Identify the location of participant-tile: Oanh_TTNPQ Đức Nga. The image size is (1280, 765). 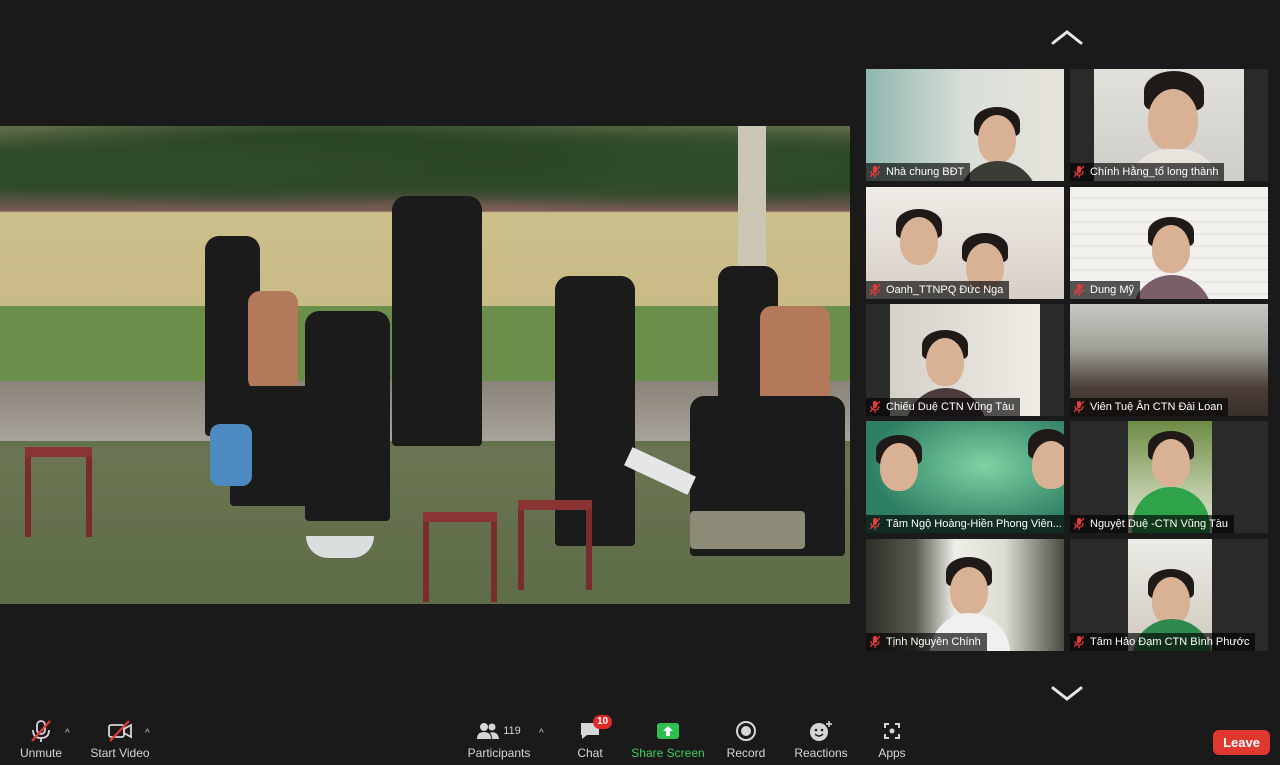
(965, 243).